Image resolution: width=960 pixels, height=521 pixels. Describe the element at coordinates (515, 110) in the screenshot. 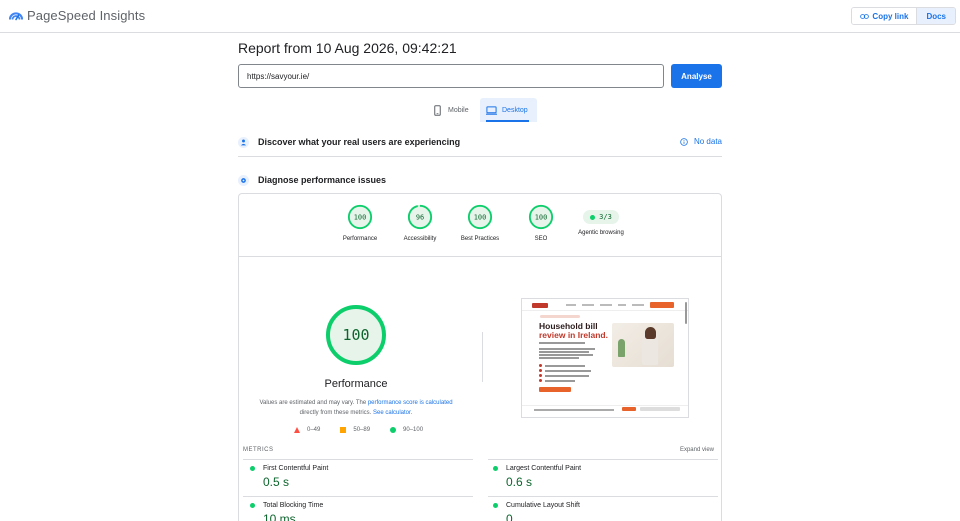

I see `tab-desktop-label: Desktop` at that location.